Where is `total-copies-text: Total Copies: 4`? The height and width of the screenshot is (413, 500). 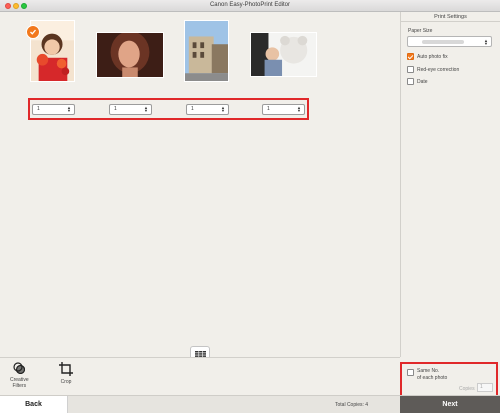 total-copies-text: Total Copies: 4 is located at coordinates (352, 405).